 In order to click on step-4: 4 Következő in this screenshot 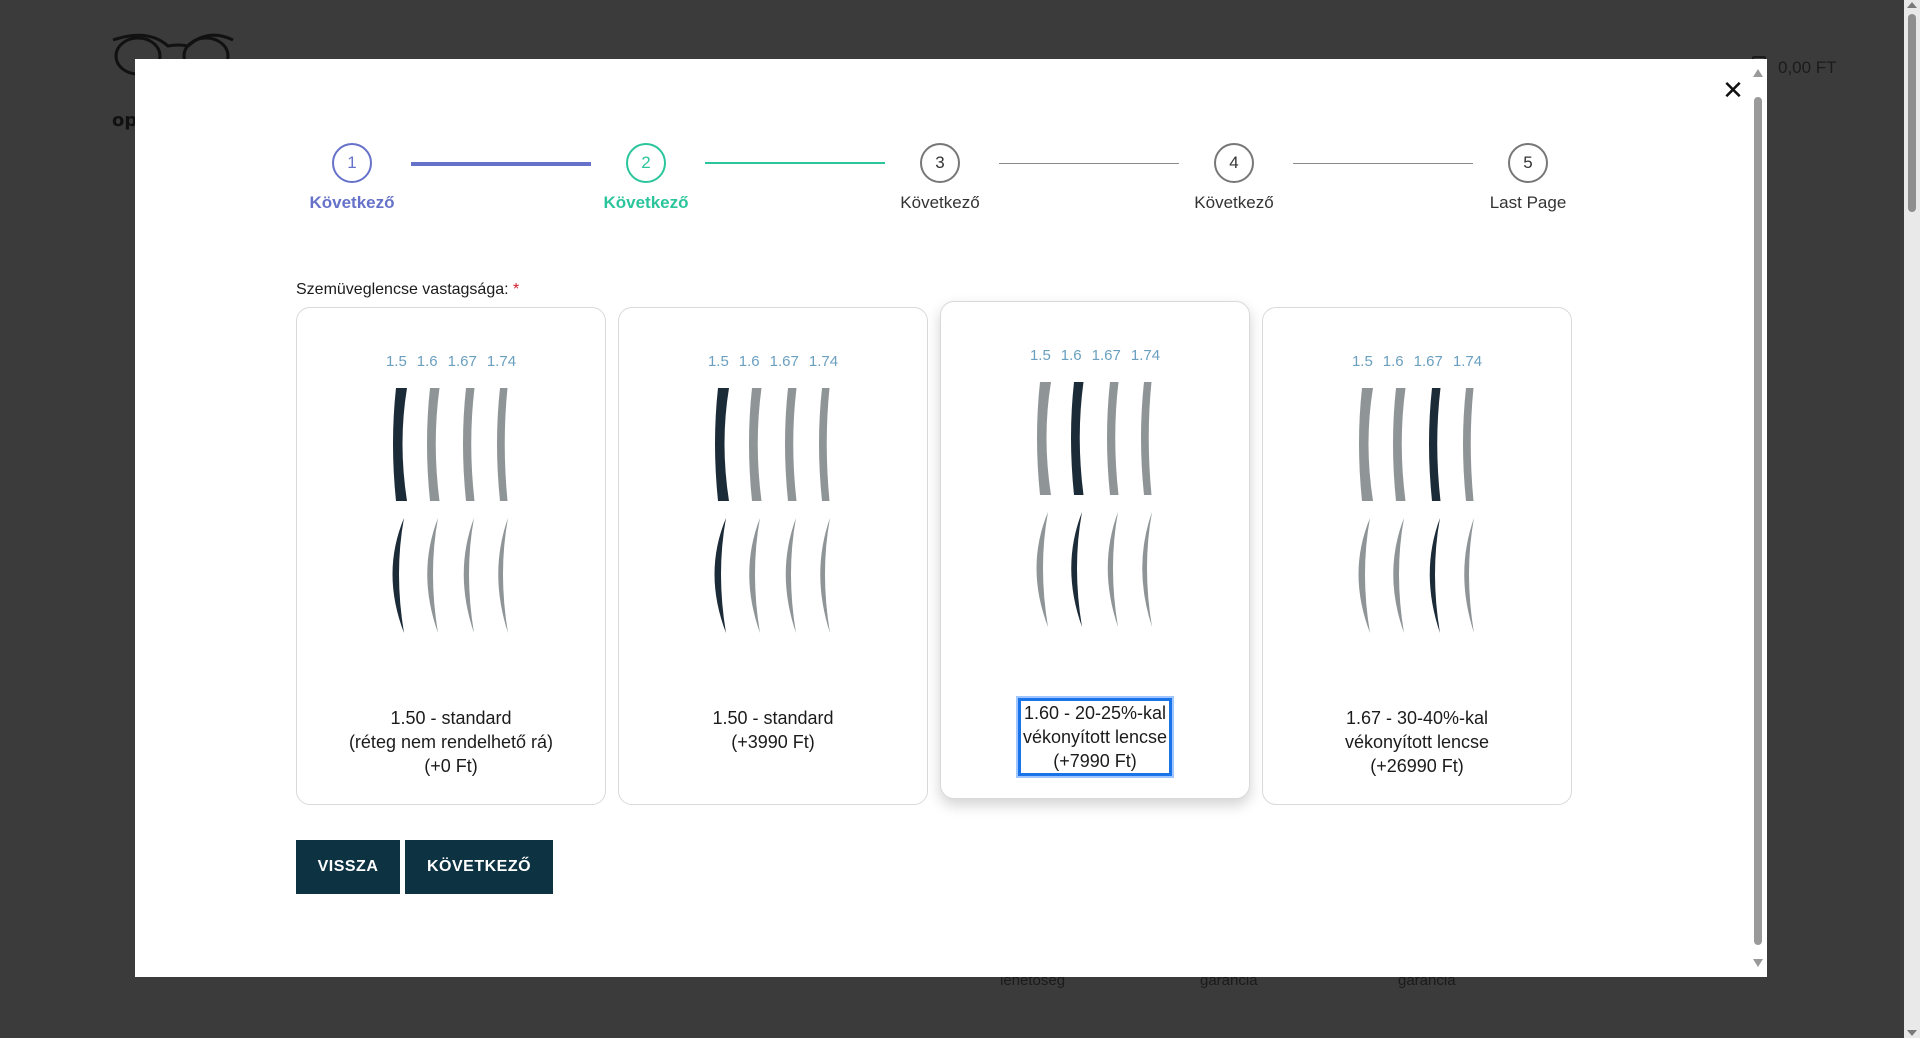, I will do `click(1234, 178)`.